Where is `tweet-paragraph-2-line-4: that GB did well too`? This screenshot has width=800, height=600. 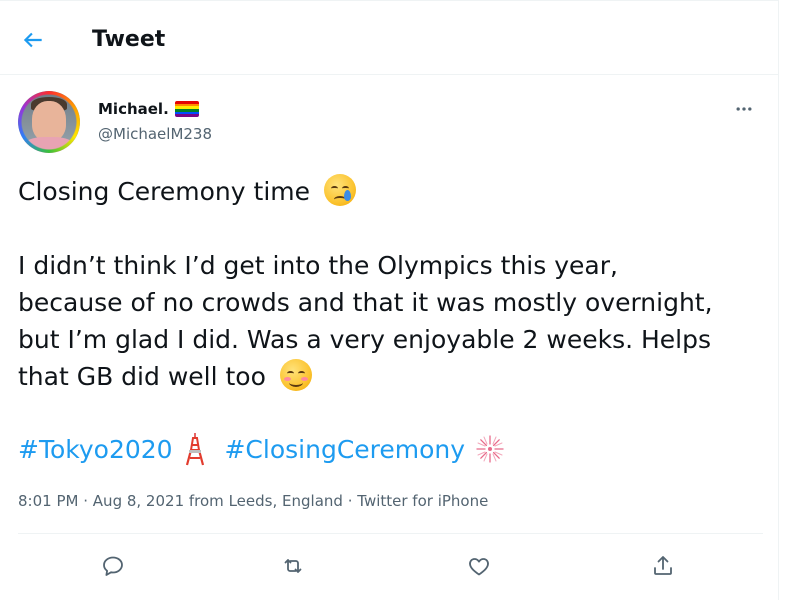
tweet-paragraph-2-line-4: that GB did well too is located at coordinates (390, 376).